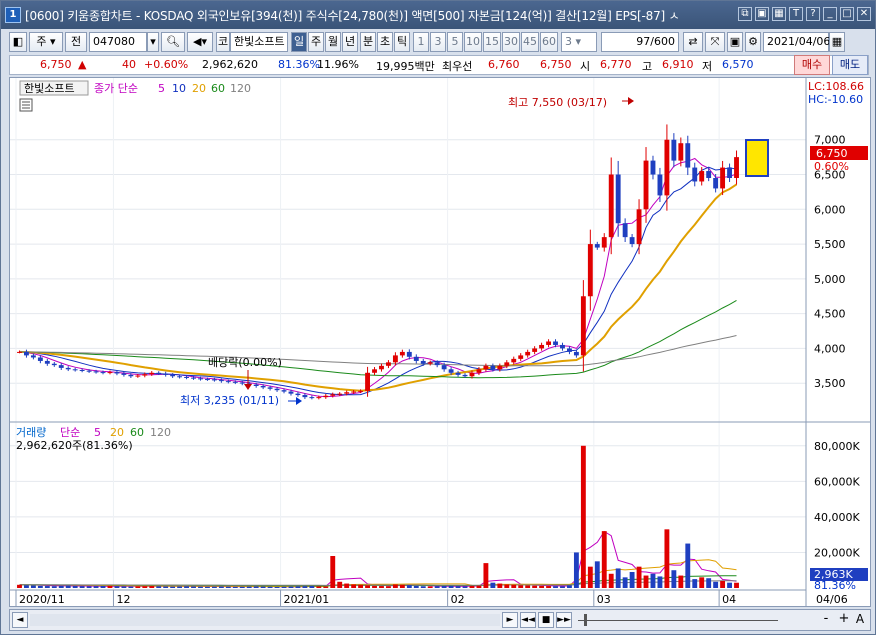  I want to click on help-icon: ?, so click(813, 14).